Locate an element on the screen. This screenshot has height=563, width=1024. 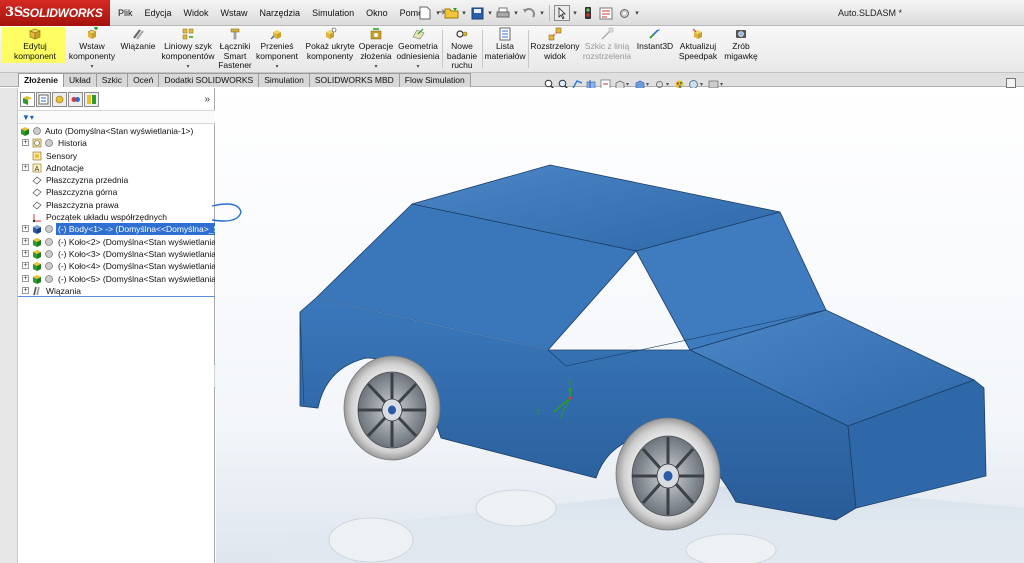
apply-scene-dropdown-icon: ▾ is located at coordinates (703, 84).